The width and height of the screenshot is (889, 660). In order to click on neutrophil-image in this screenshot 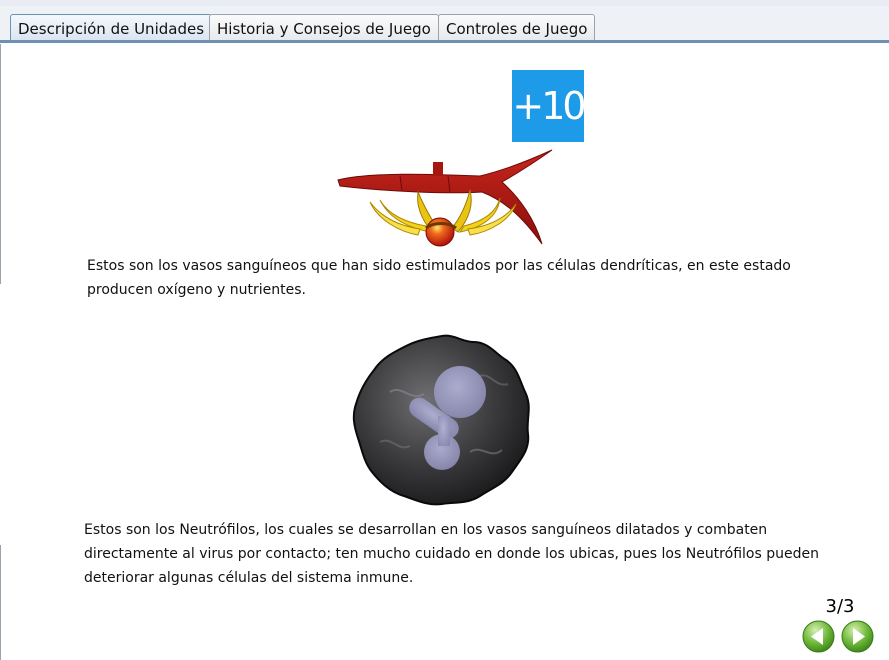, I will do `click(441, 420)`.